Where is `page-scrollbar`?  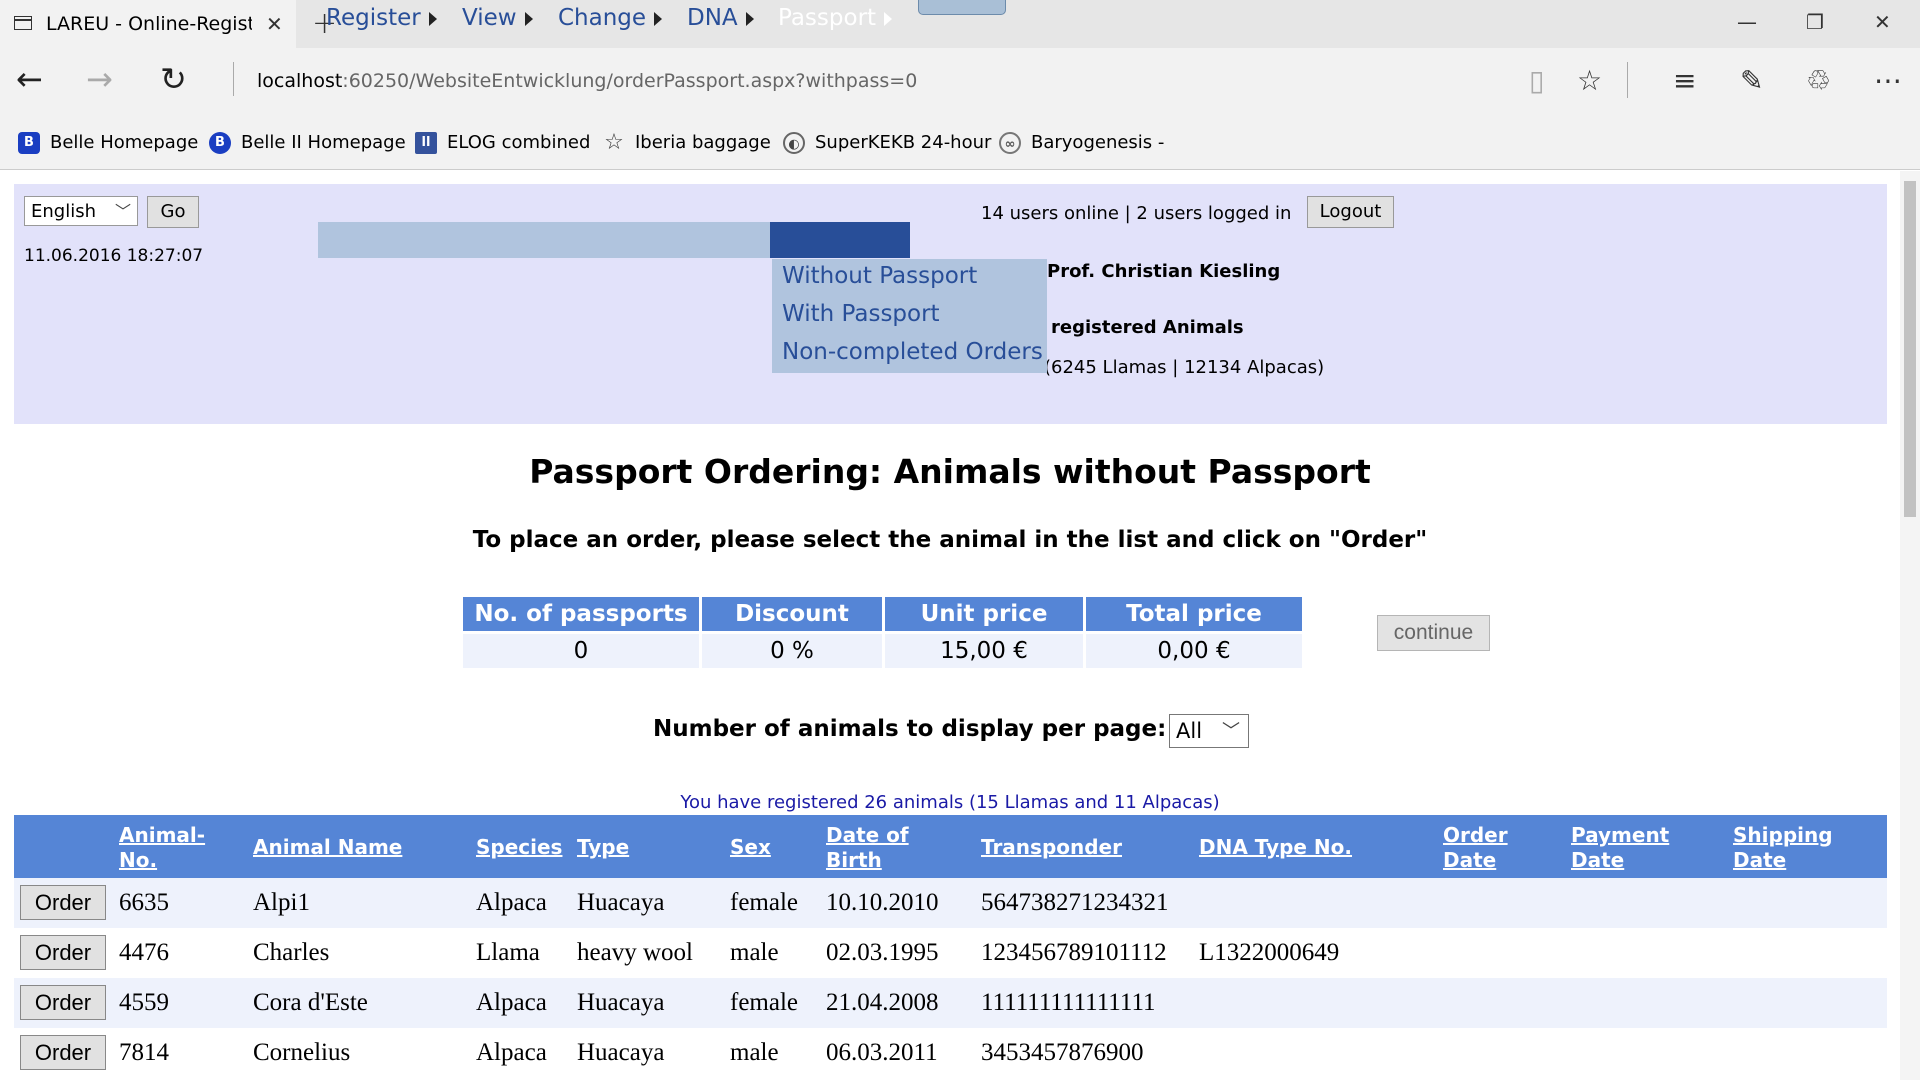 page-scrollbar is located at coordinates (1910, 625).